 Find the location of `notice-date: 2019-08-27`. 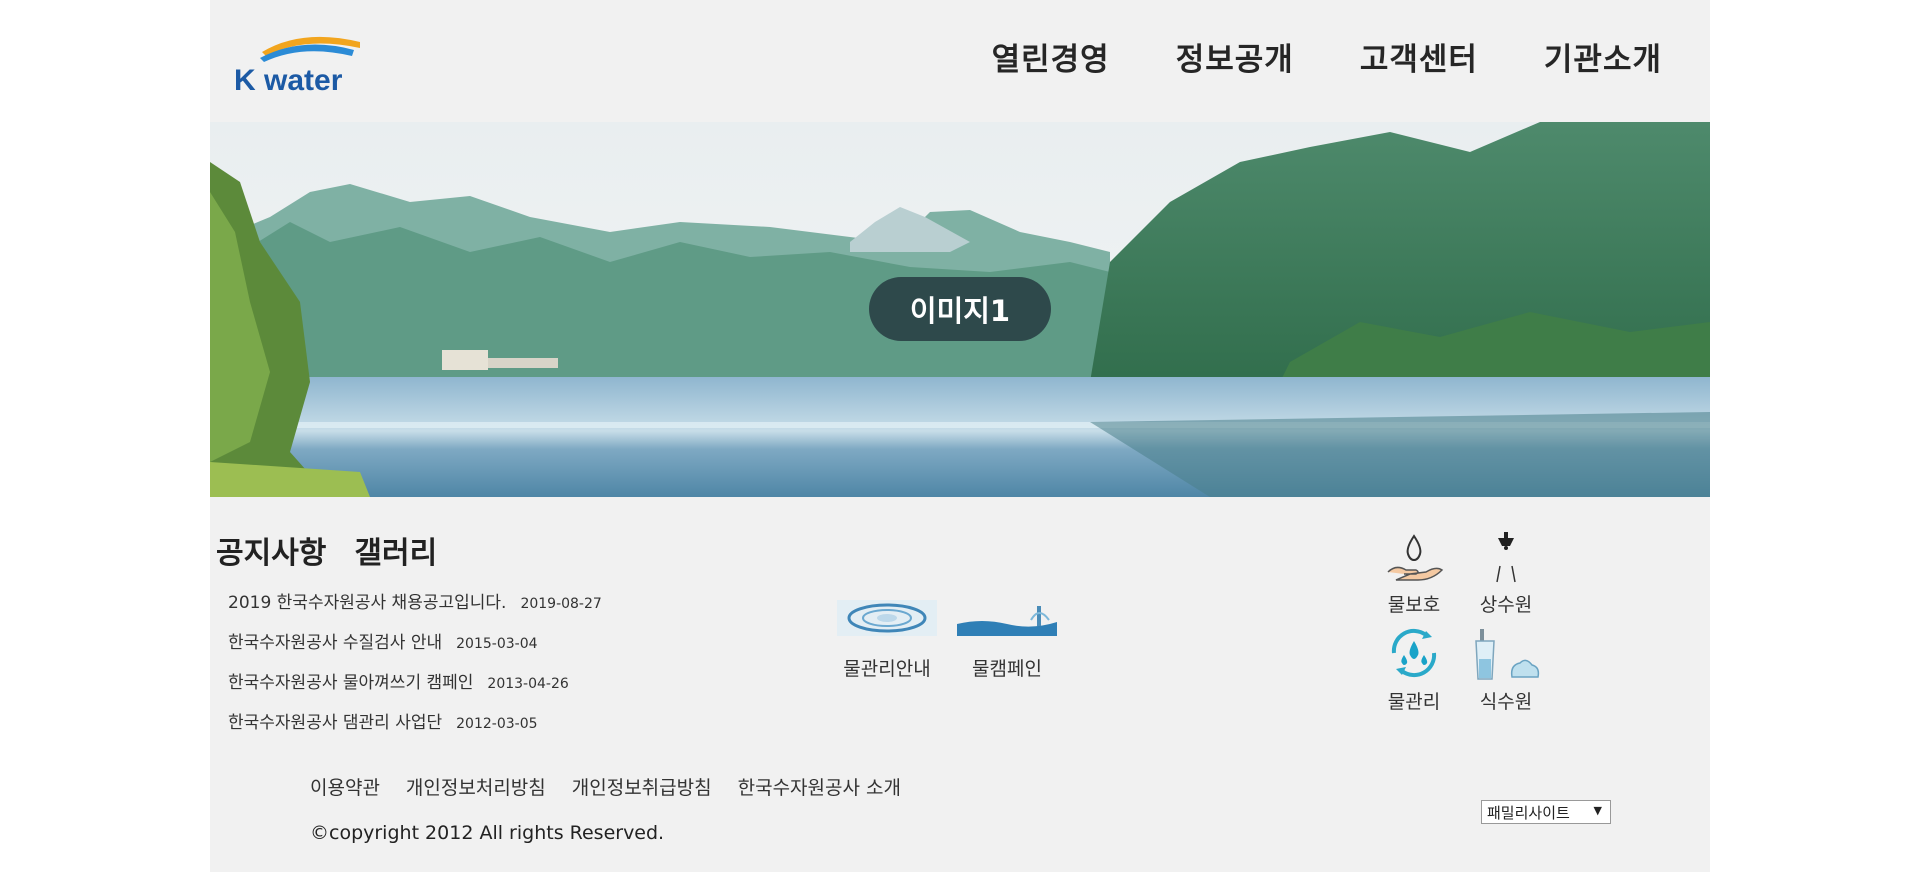

notice-date: 2019-08-27 is located at coordinates (561, 604).